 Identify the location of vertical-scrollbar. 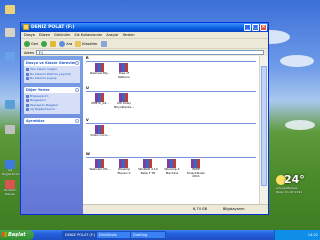
(263, 130).